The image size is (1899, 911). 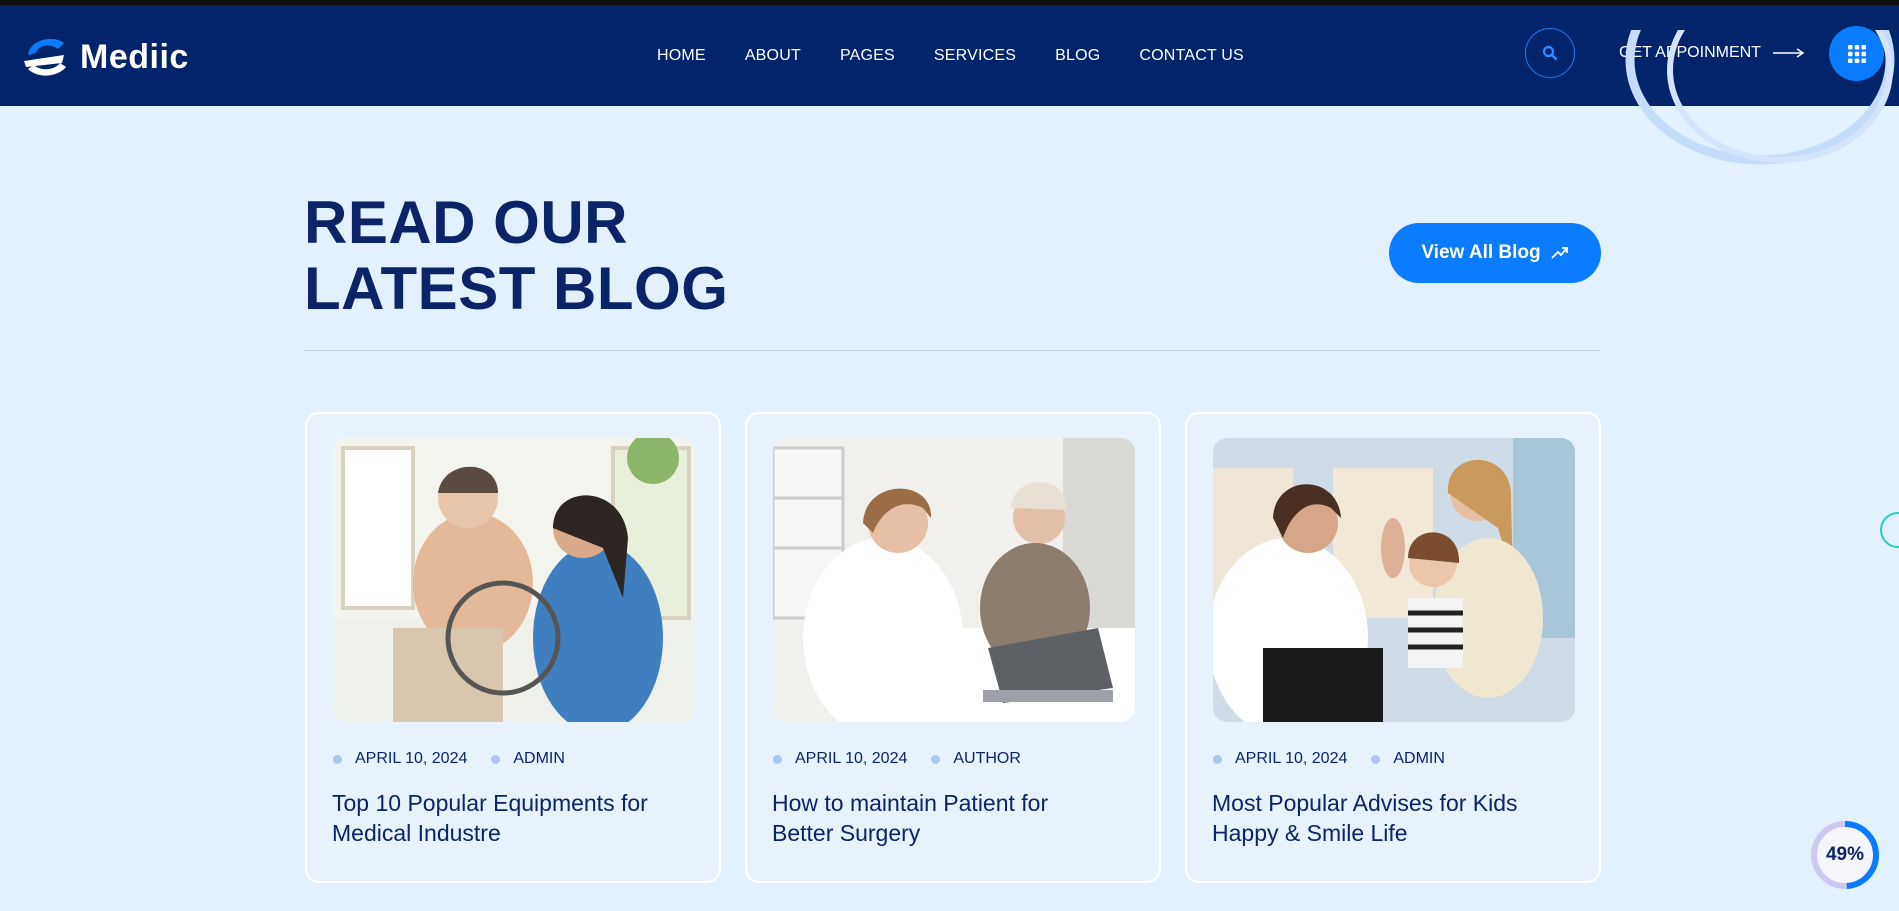 What do you see at coordinates (987, 759) in the screenshot?
I see `post-author: AUTHOR` at bounding box center [987, 759].